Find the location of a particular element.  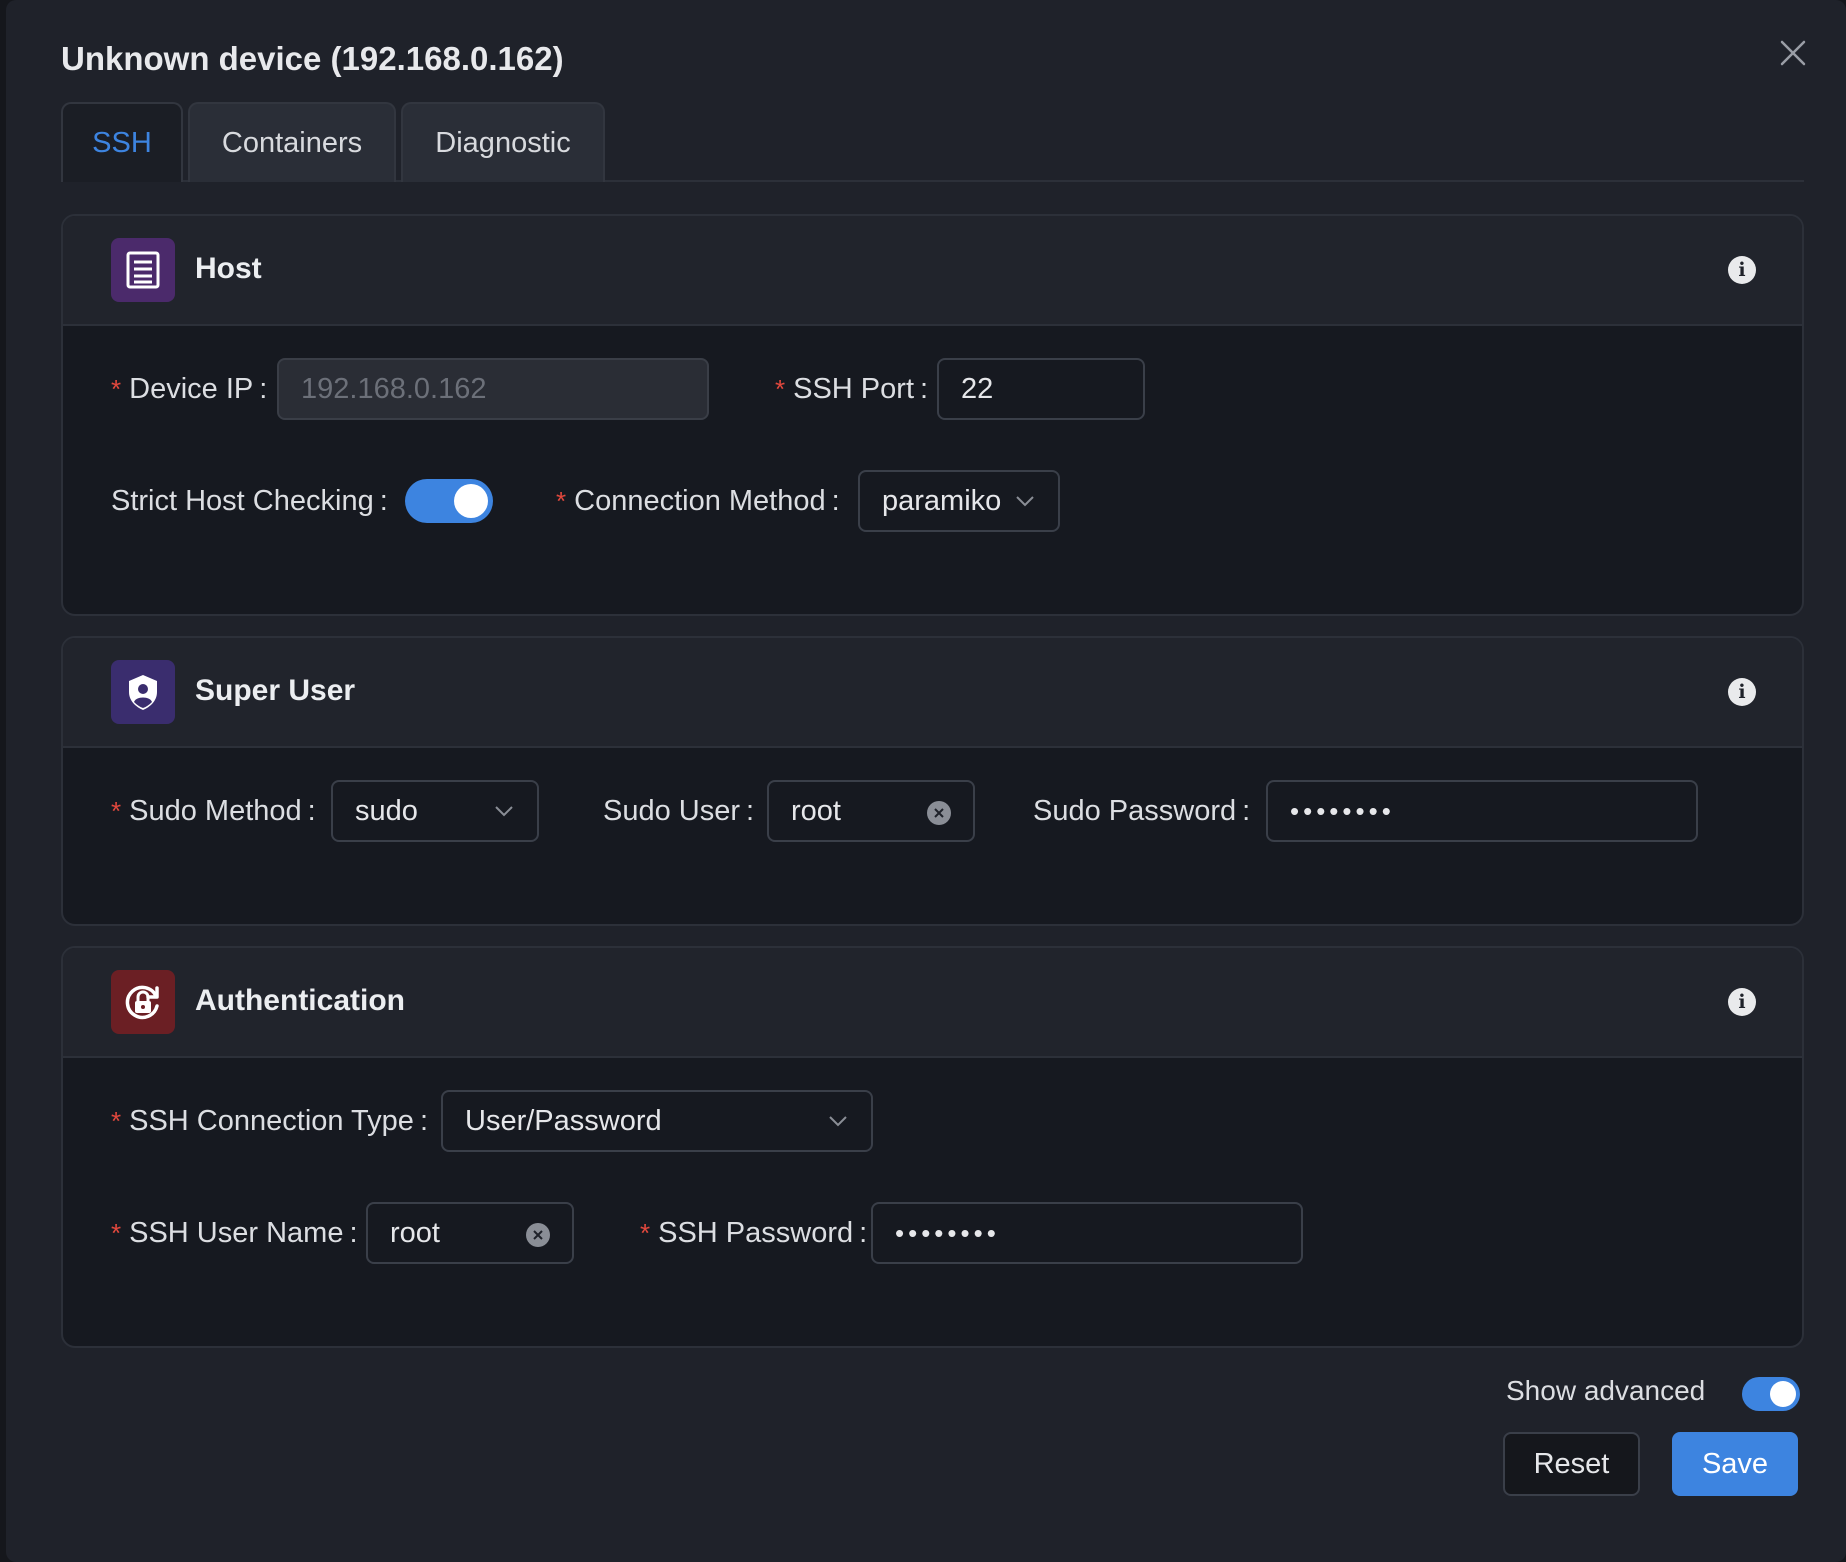

host-section-header: Host i is located at coordinates (932, 271).